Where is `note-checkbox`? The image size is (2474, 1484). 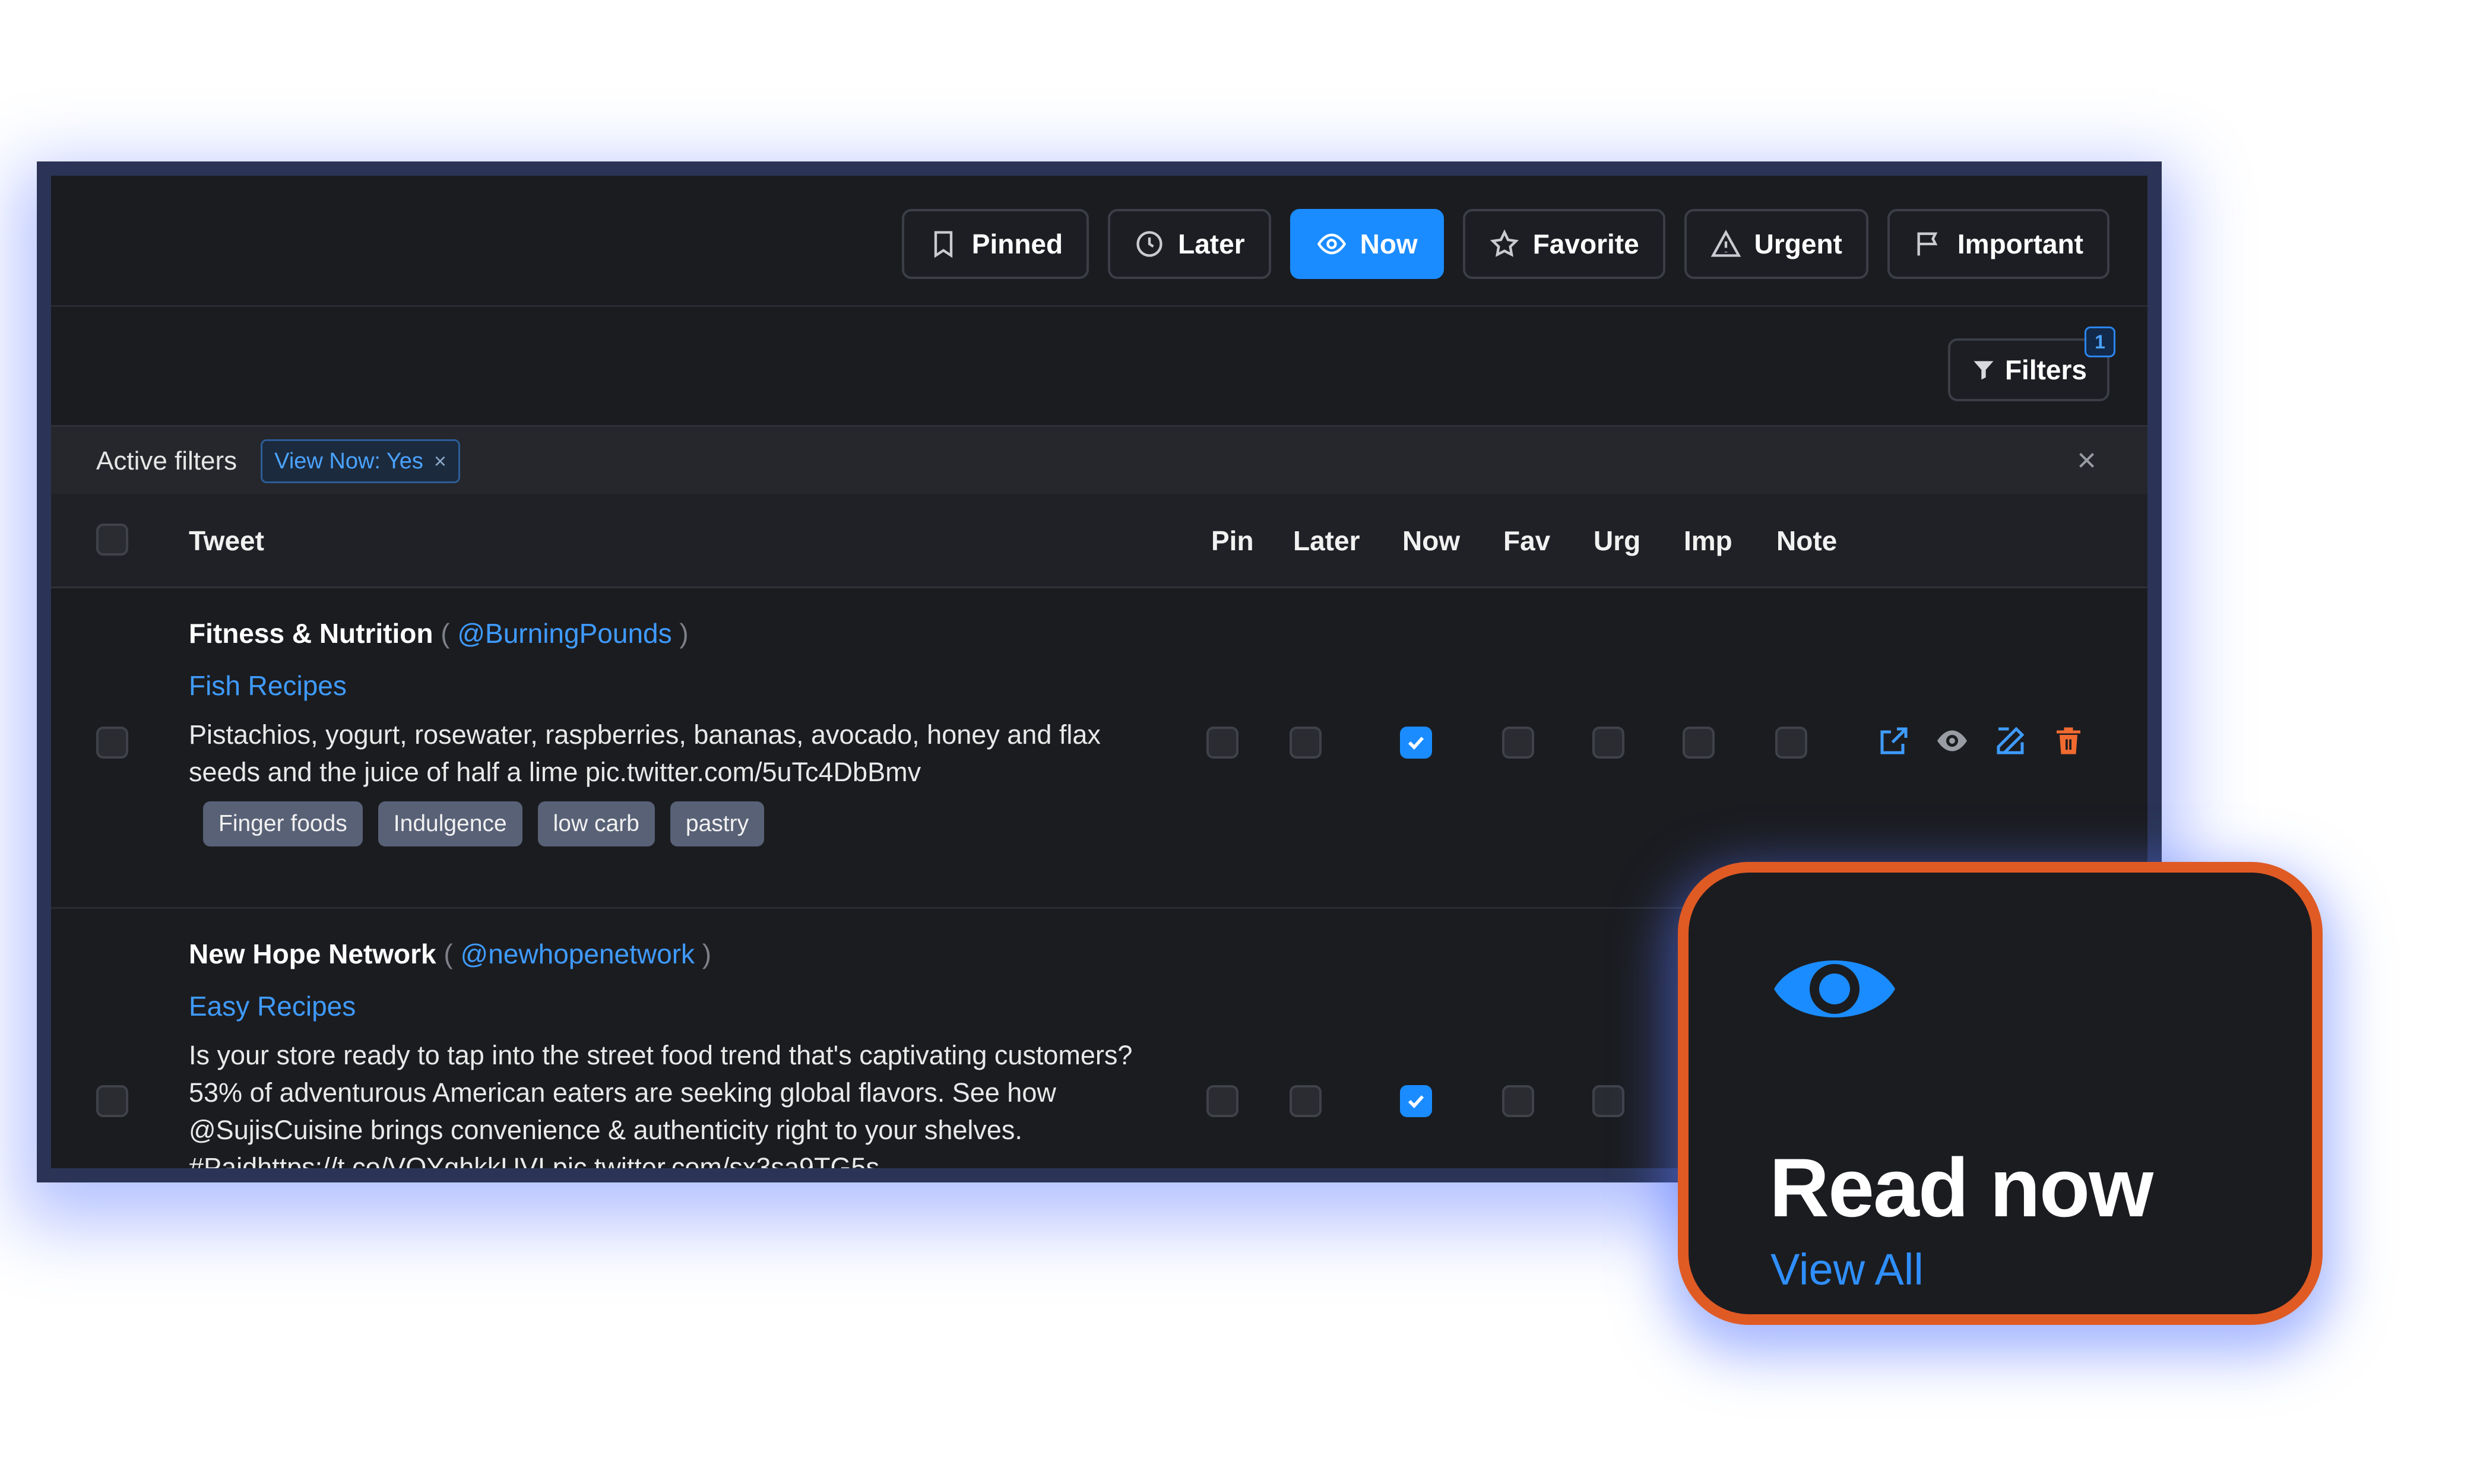 note-checkbox is located at coordinates (1791, 743).